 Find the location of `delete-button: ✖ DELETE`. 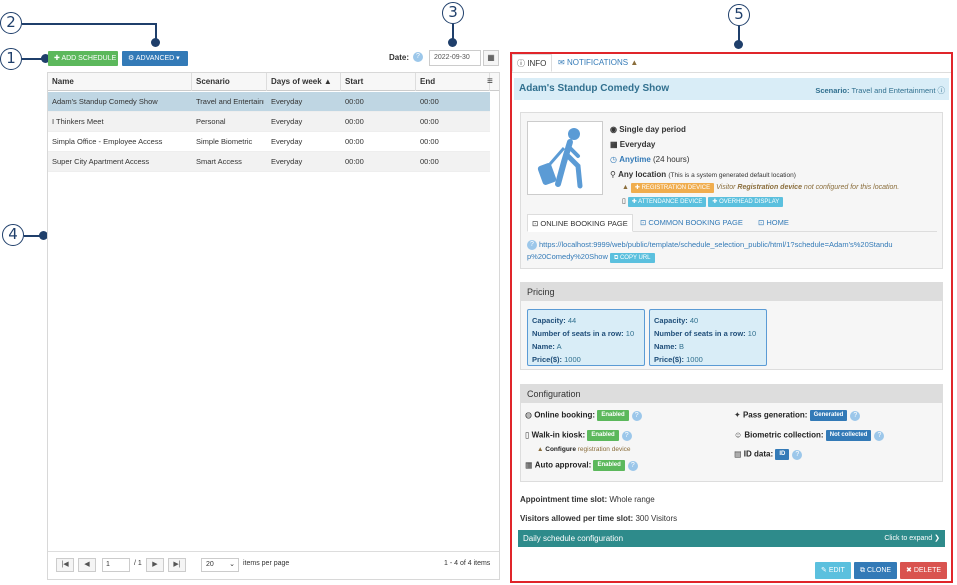

delete-button: ✖ DELETE is located at coordinates (924, 570).